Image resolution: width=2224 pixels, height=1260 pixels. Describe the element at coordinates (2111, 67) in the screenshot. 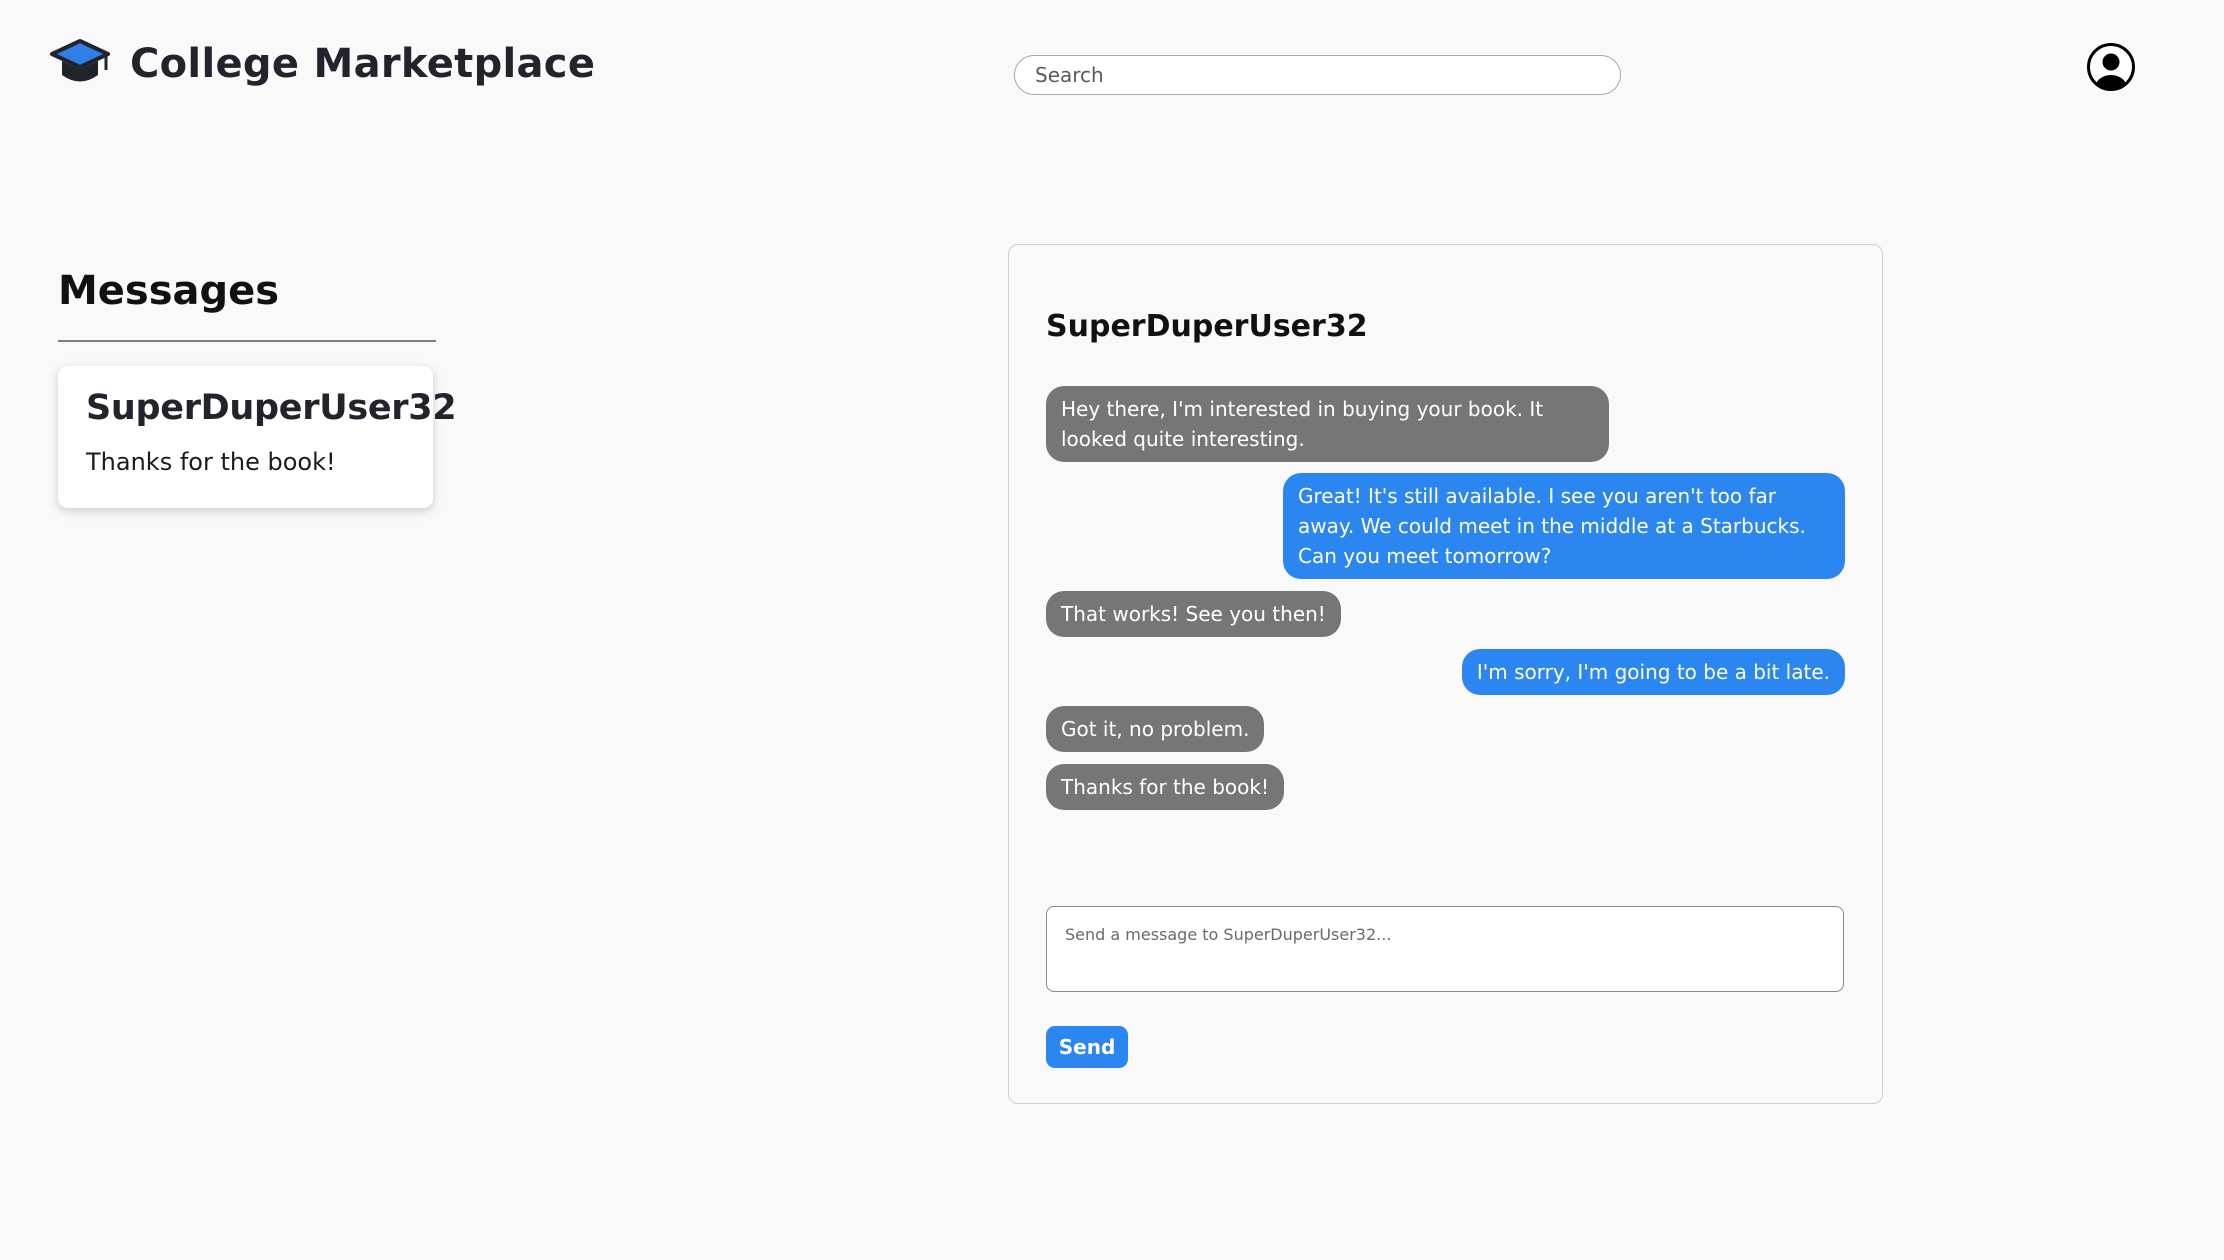

I see `user-circle-icon` at that location.